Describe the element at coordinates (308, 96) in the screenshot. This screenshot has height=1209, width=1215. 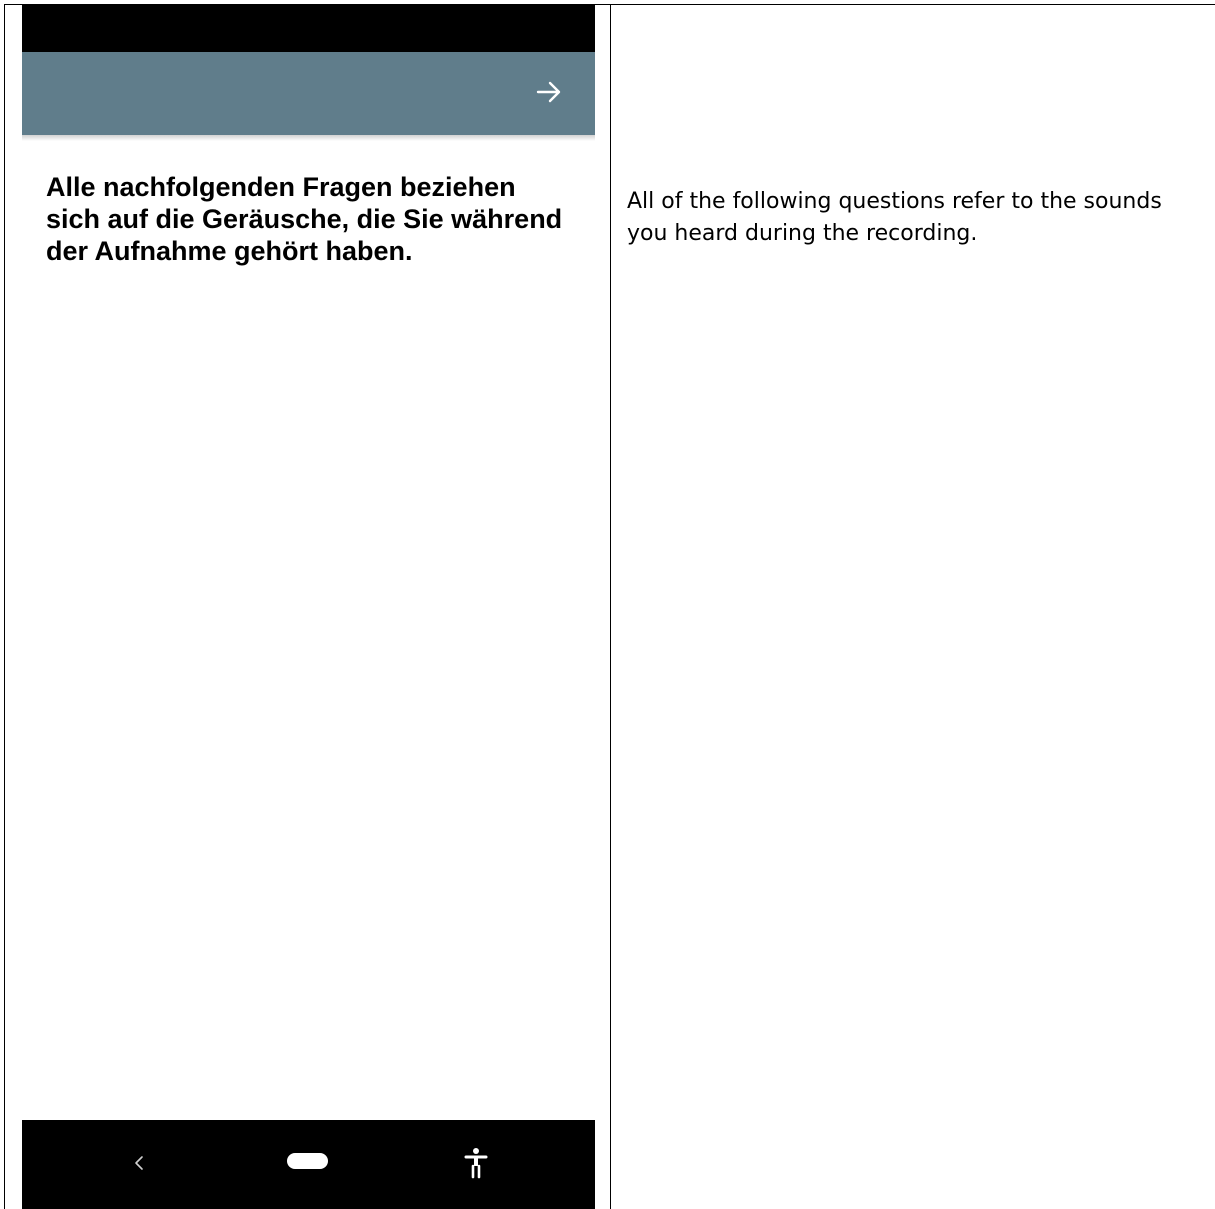
I see `app-bar` at that location.